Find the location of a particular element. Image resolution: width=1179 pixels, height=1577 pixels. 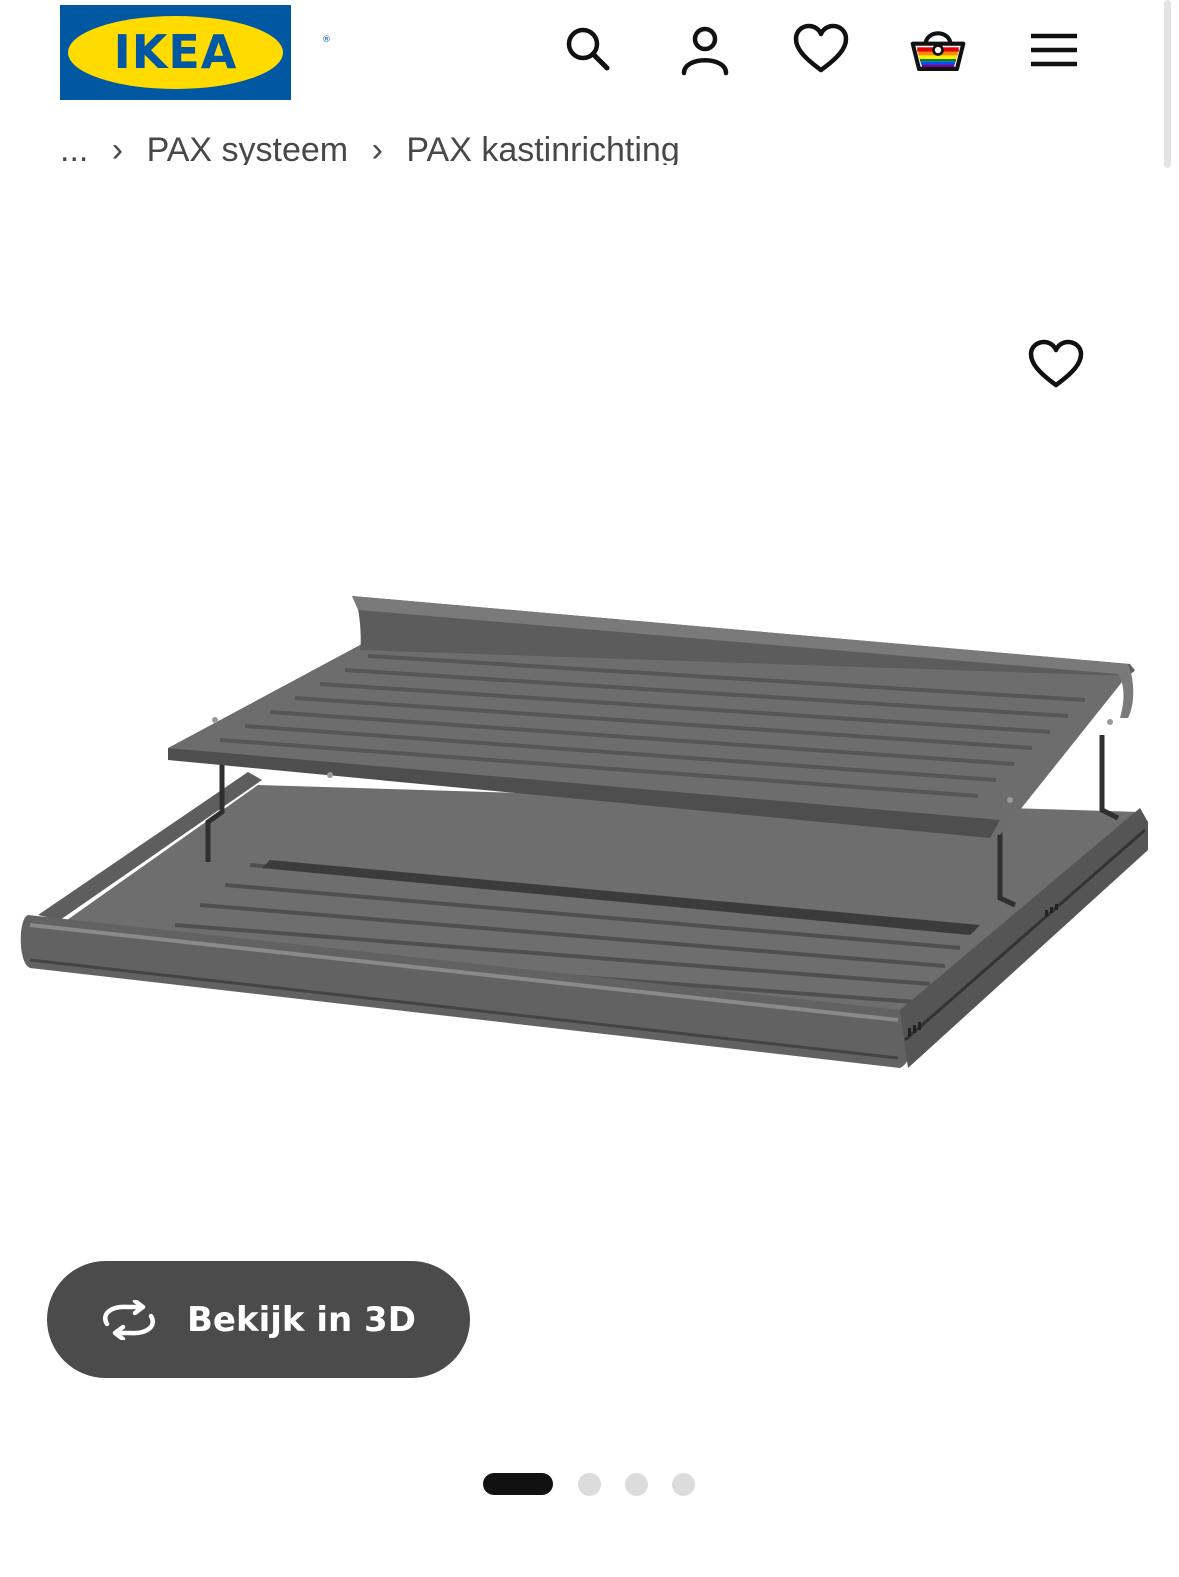

view-in-3d-label: Bekijk in 3D is located at coordinates (301, 1319).